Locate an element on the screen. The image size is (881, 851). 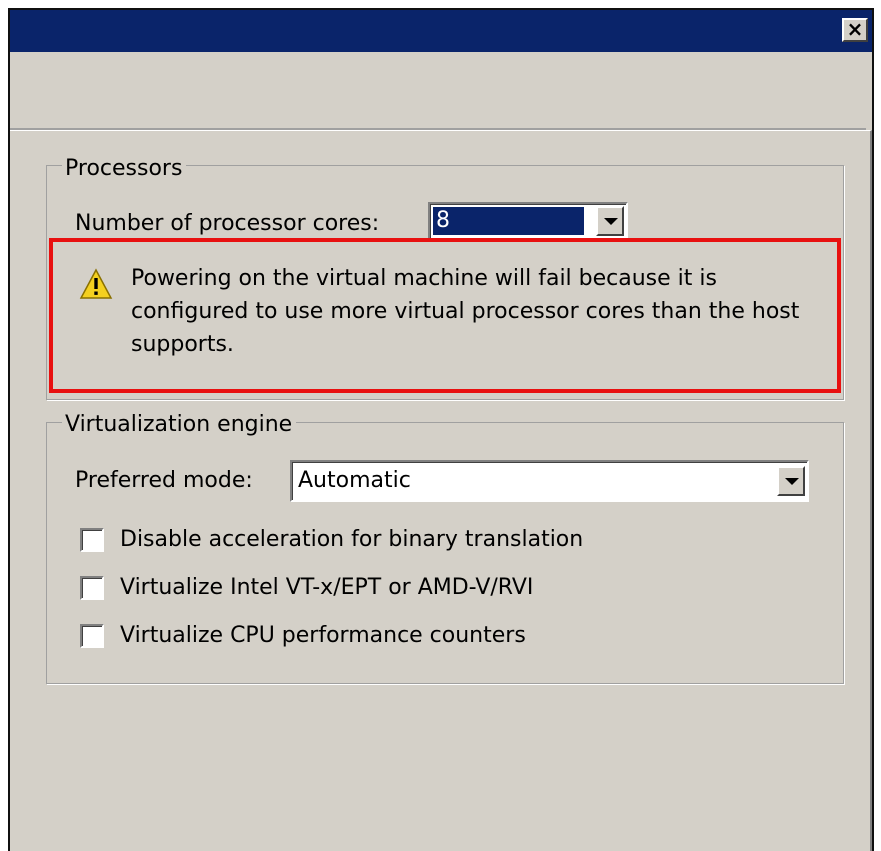
checkbox-label: Virtualize Intel VT-x/EPT or AMD-V/RVI is located at coordinates (327, 587).